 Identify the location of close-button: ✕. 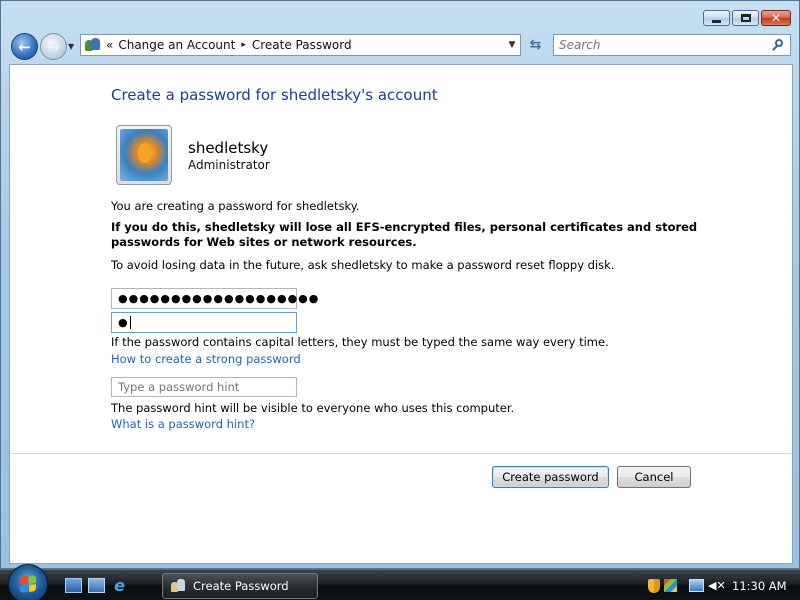
(776, 18).